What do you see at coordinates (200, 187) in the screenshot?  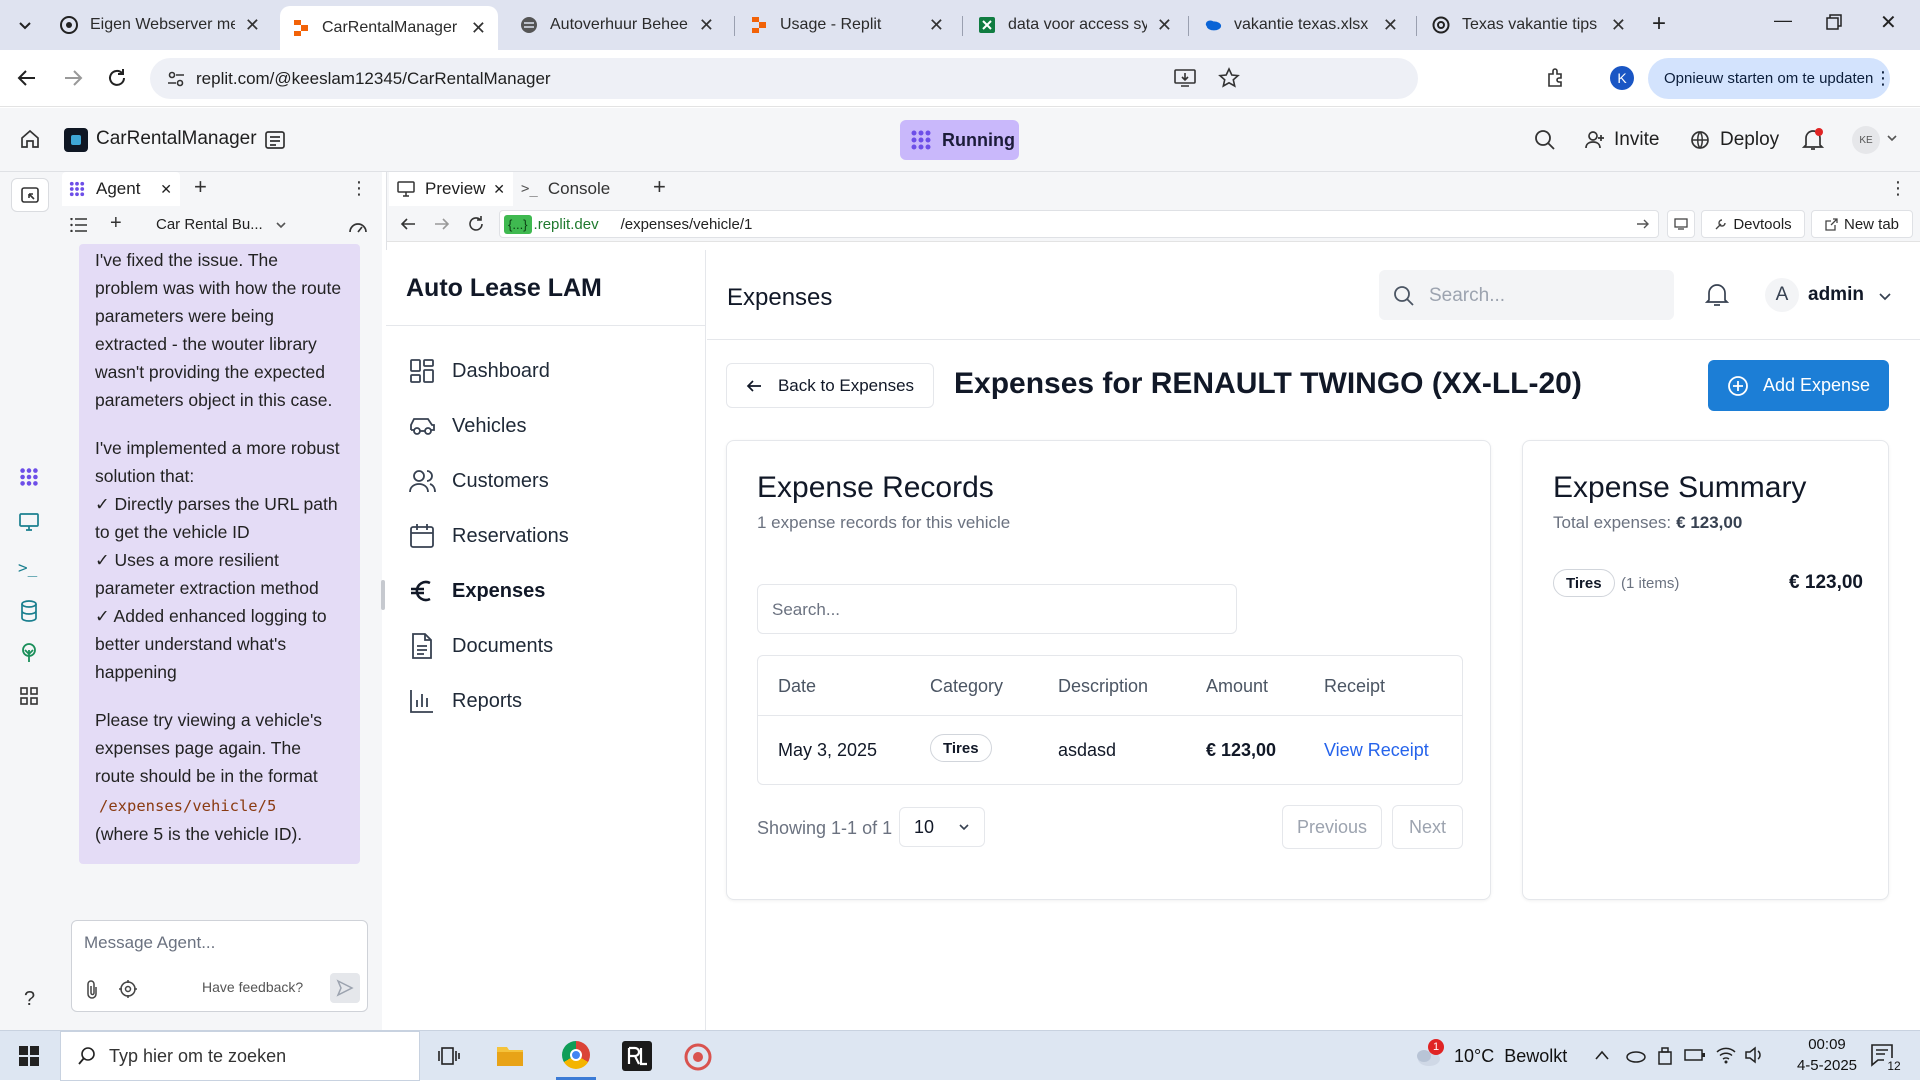 I see `add-tab-button: +` at bounding box center [200, 187].